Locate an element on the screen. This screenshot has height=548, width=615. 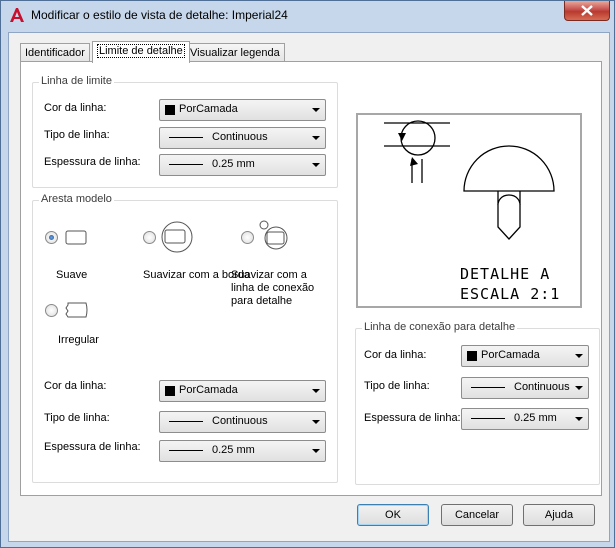
boundary-color-select: PorCamada is located at coordinates (242, 110).